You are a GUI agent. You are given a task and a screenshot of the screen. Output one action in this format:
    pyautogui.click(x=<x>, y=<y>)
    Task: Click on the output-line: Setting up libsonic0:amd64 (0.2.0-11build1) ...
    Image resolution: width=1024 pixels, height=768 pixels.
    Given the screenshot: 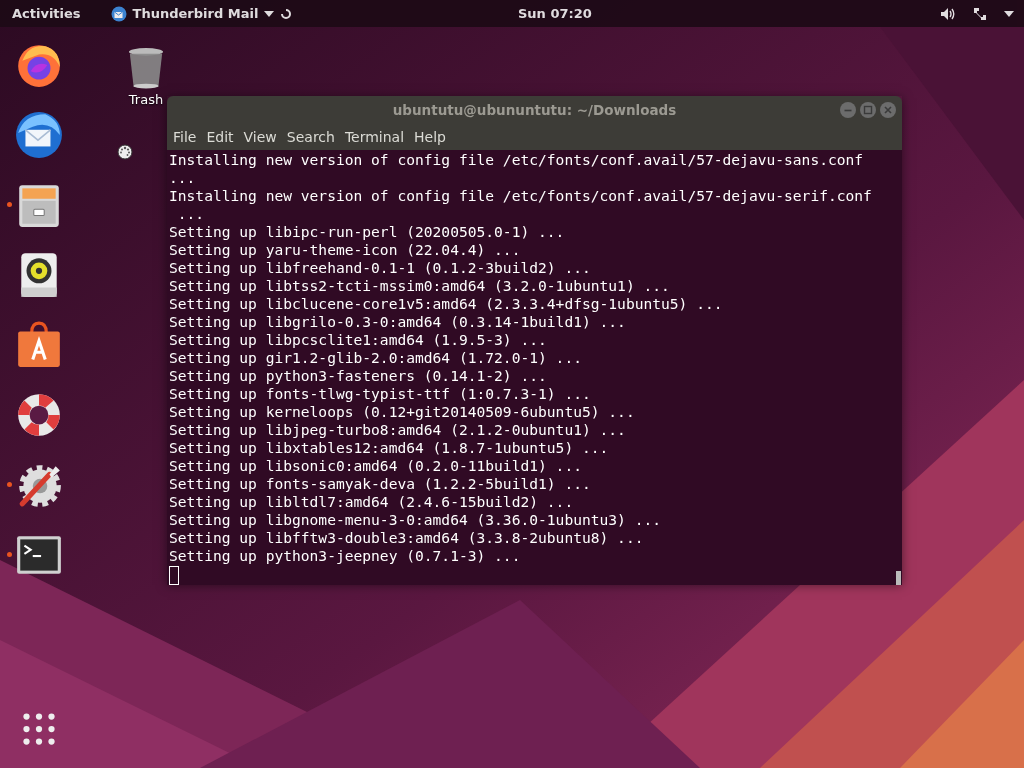 What is the action you would take?
    pyautogui.click(x=376, y=466)
    